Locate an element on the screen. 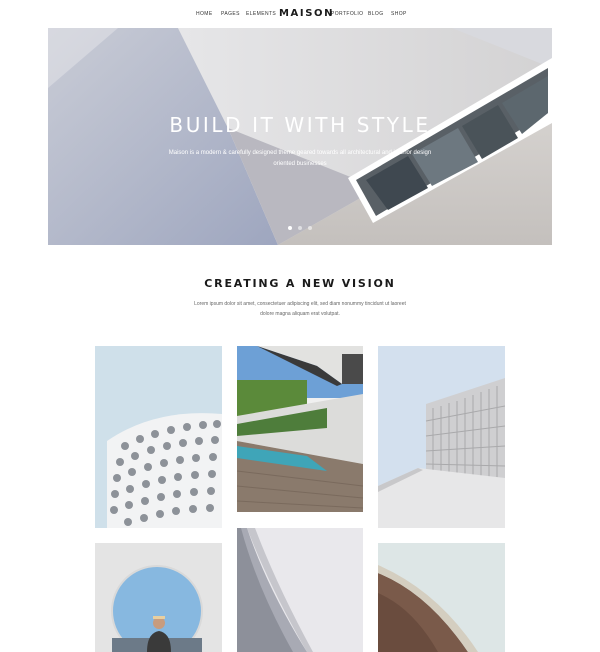 This screenshot has height=652, width=600. gallery-tile-circle-window is located at coordinates (158, 597).